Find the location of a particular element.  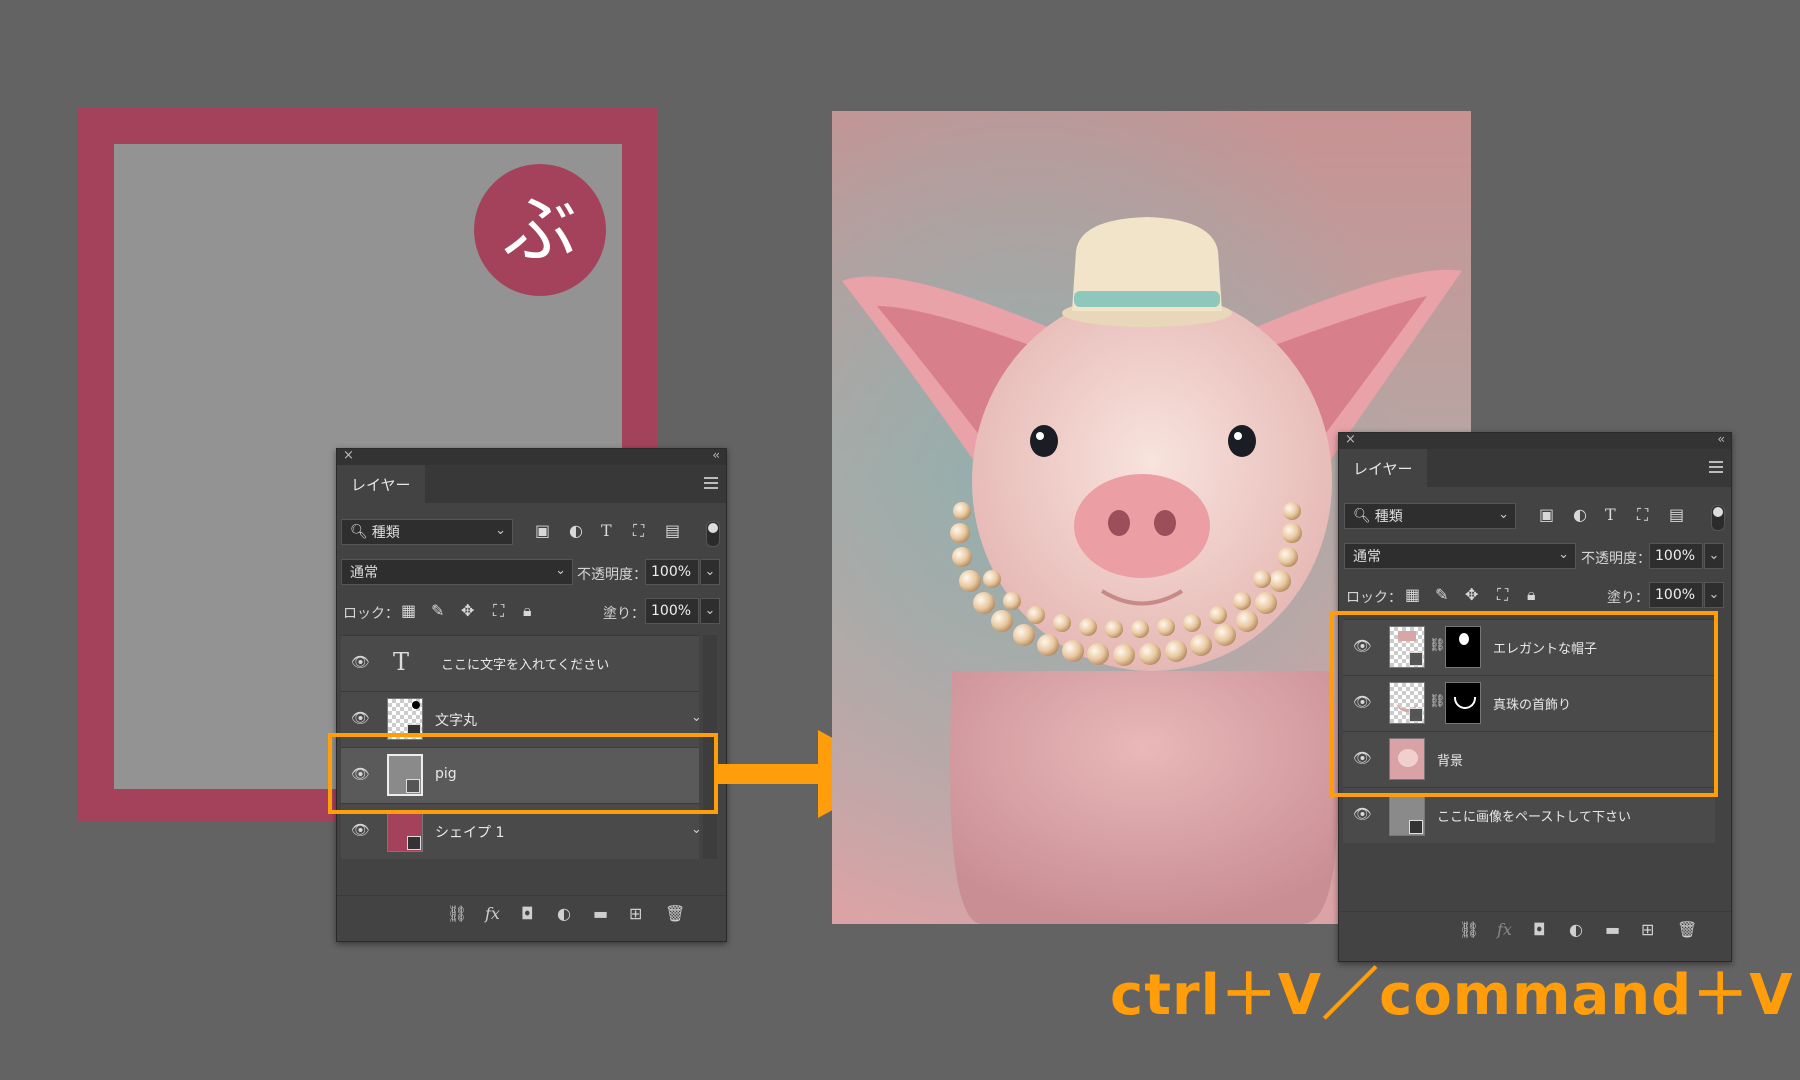

layer-name: ここに文字を入れてください is located at coordinates (525, 663).